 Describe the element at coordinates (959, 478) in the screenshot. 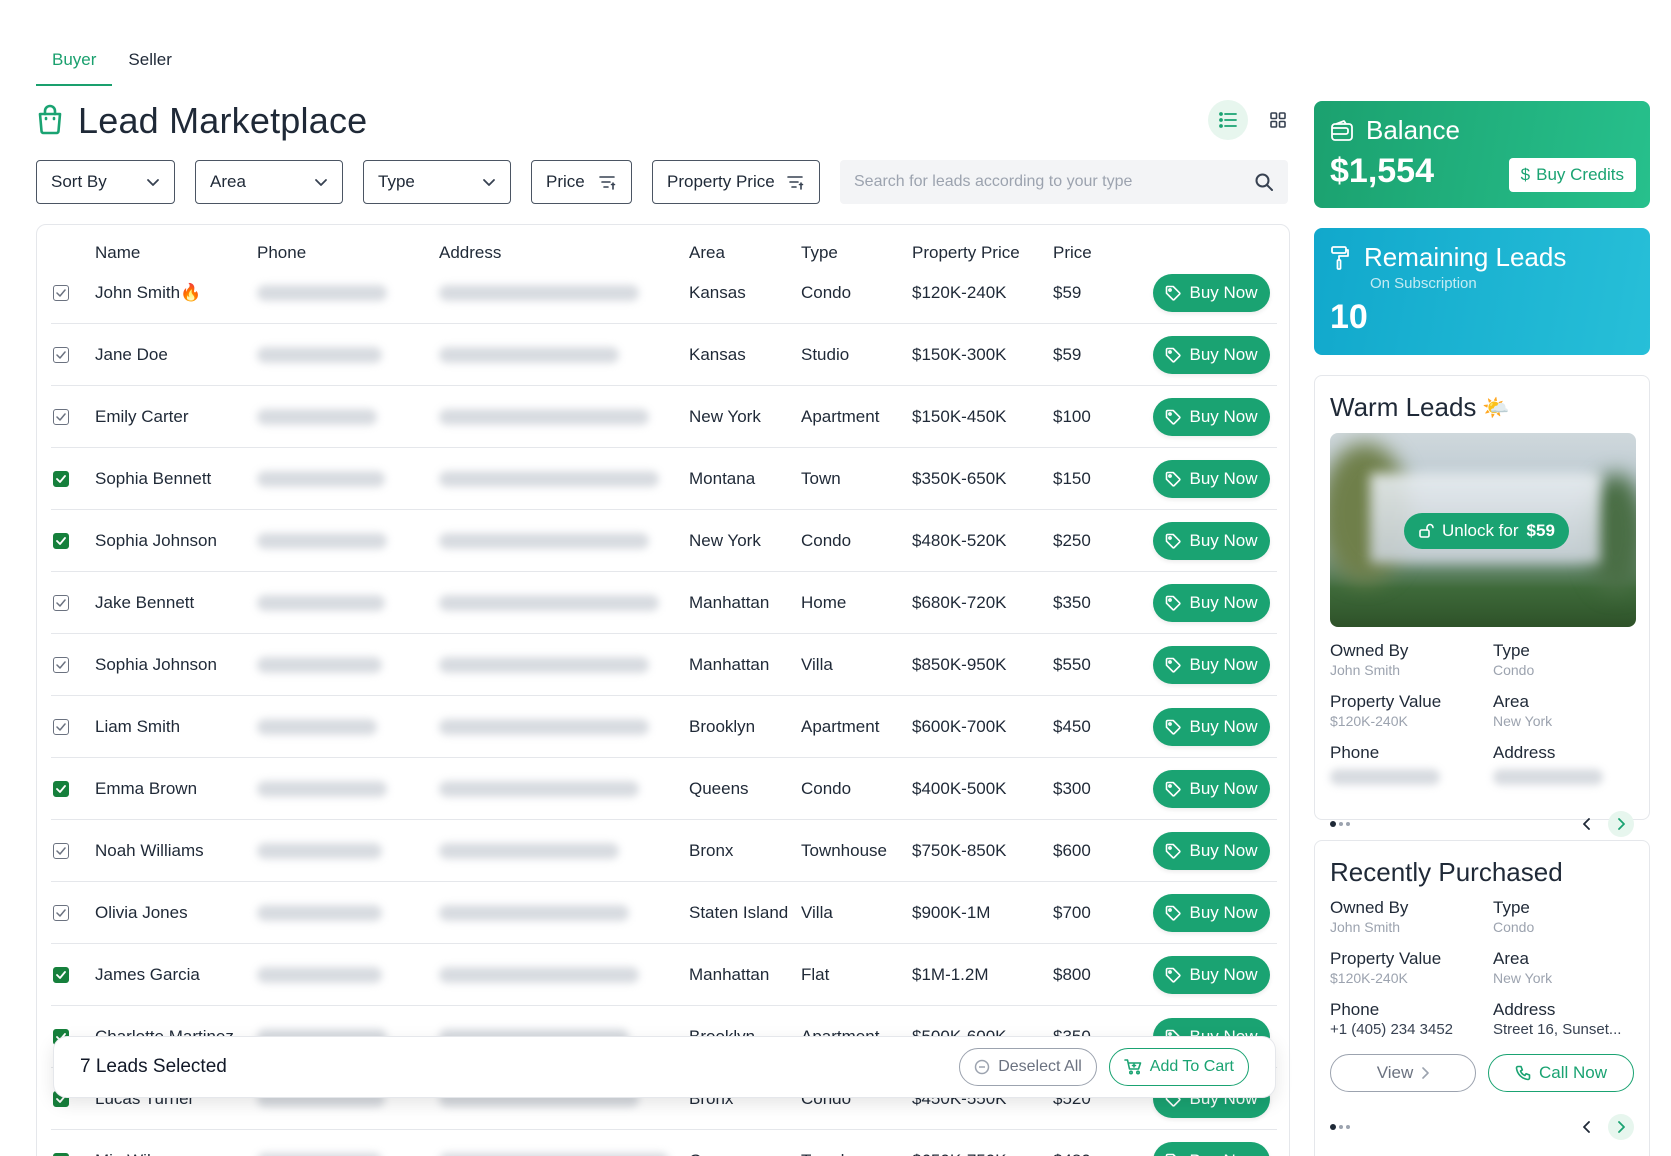

I see `lead-property-price: $350K-650K` at that location.